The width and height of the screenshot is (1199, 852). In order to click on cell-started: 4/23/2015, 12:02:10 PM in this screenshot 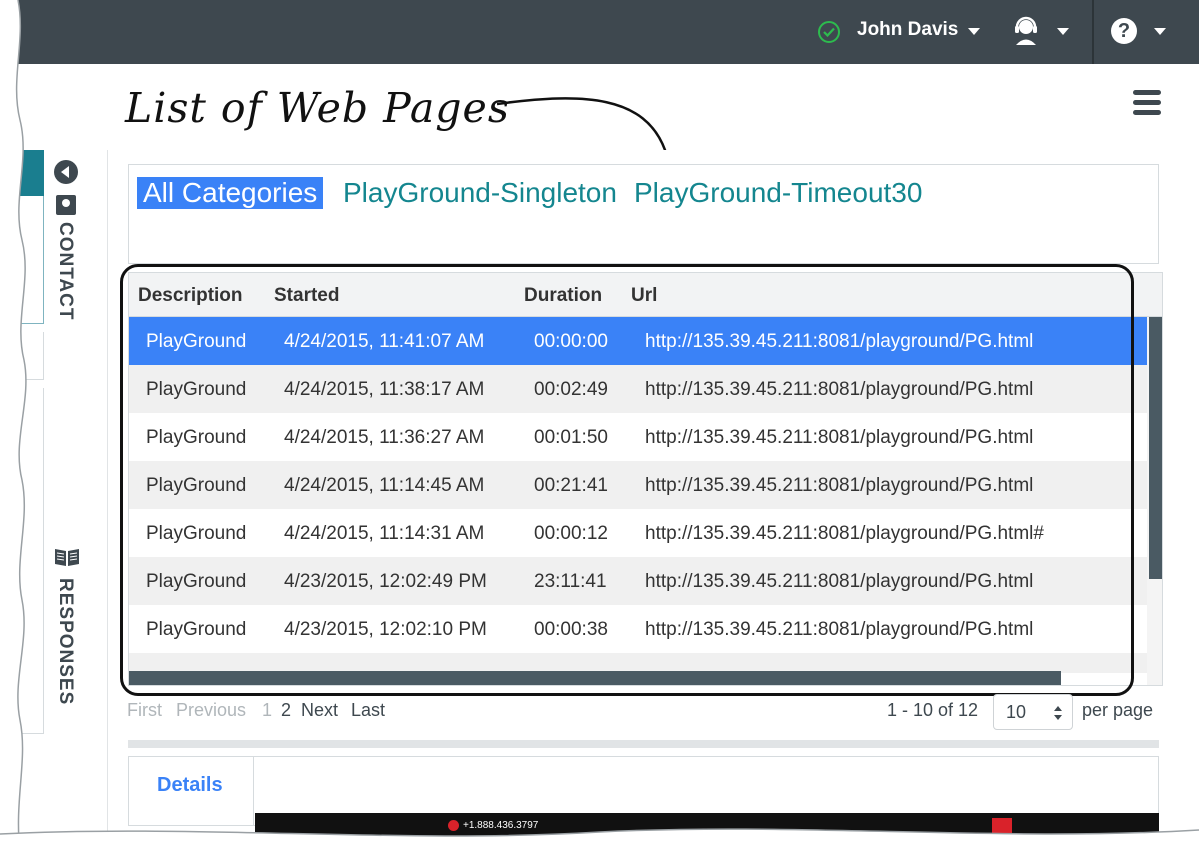, I will do `click(385, 629)`.